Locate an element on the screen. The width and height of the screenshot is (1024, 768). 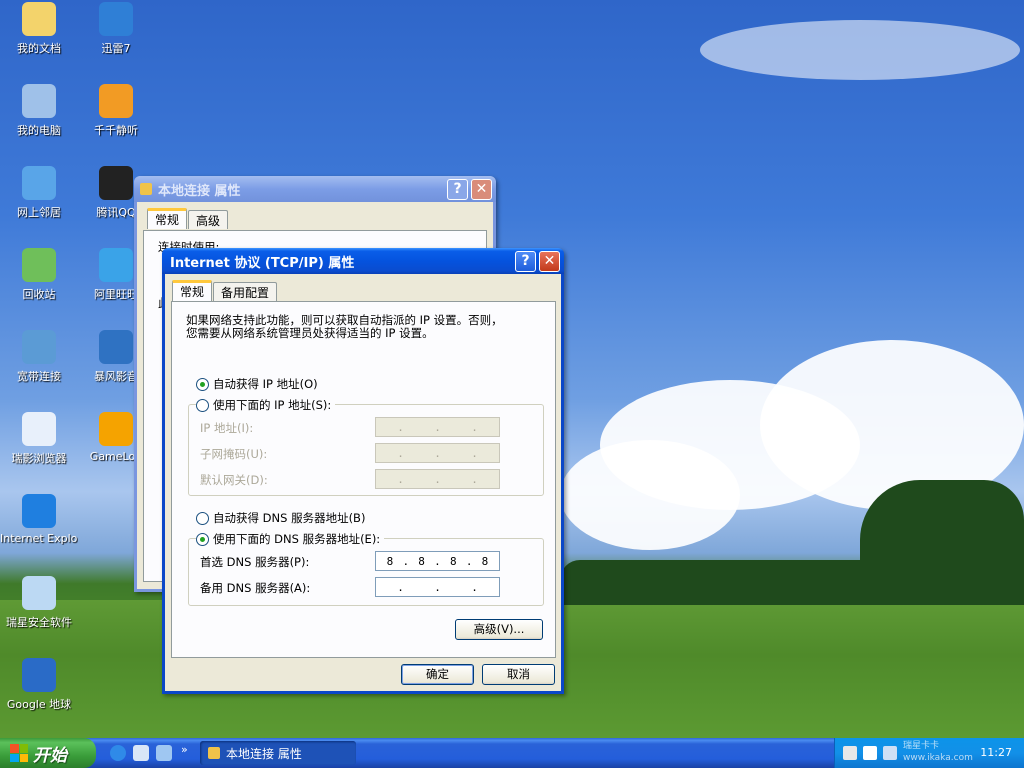
desktop-icon-thunder: 迅雷7 is located at coordinates (116, 29).